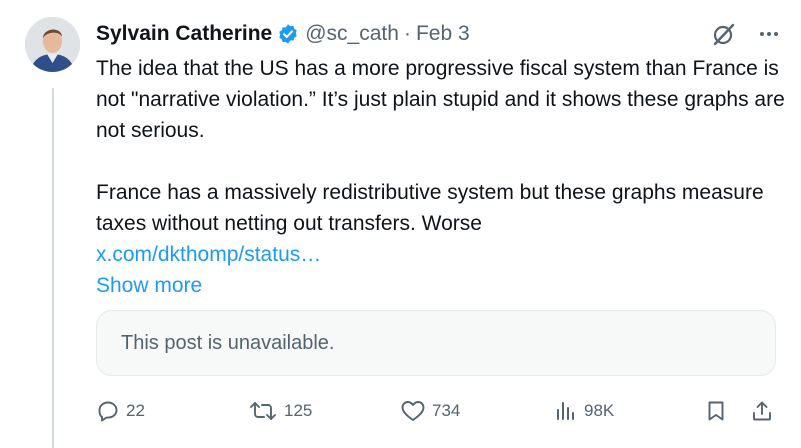 The width and height of the screenshot is (801, 448). I want to click on views-count: 98K, so click(599, 410).